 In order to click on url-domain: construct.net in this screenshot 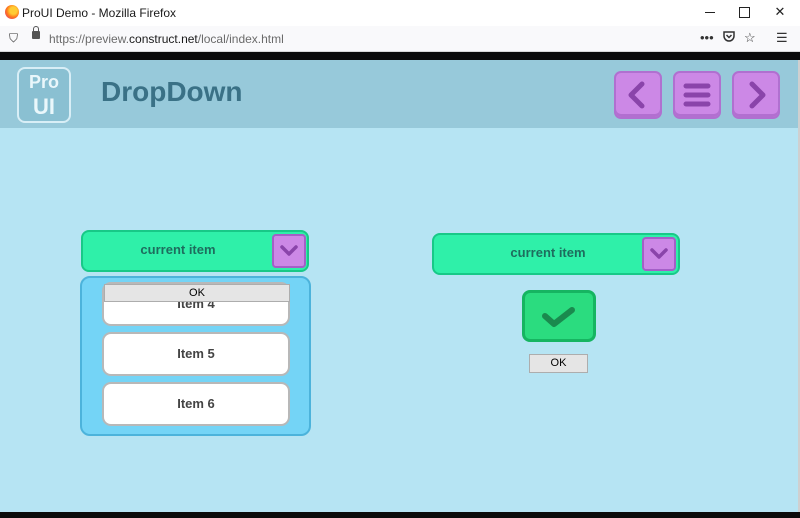, I will do `click(163, 39)`.